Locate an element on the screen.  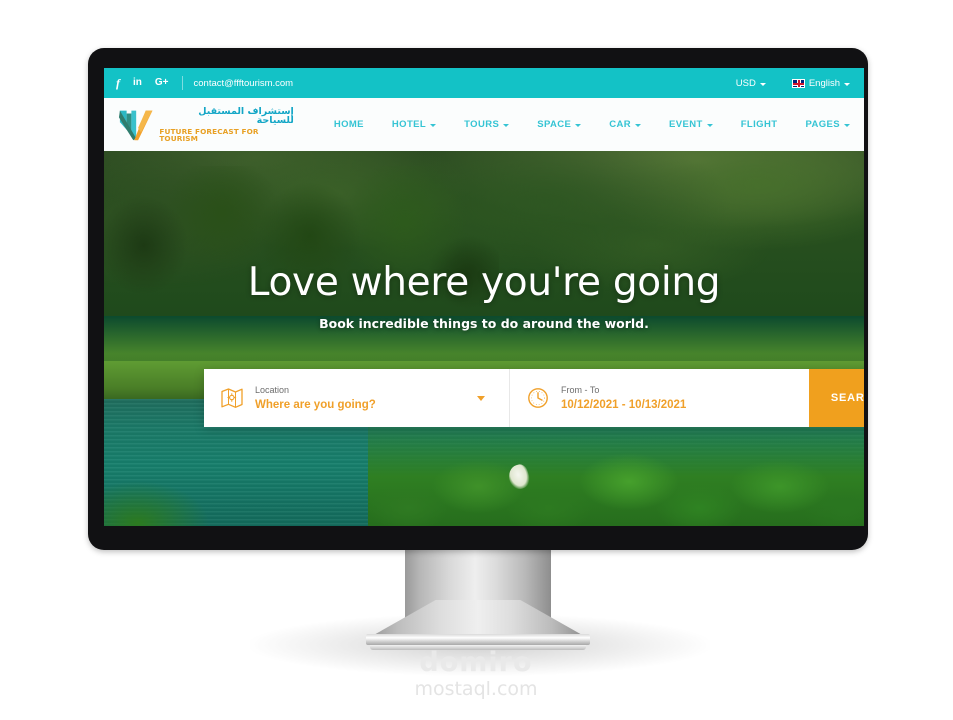
linkedin-icon: in is located at coordinates (137, 83).